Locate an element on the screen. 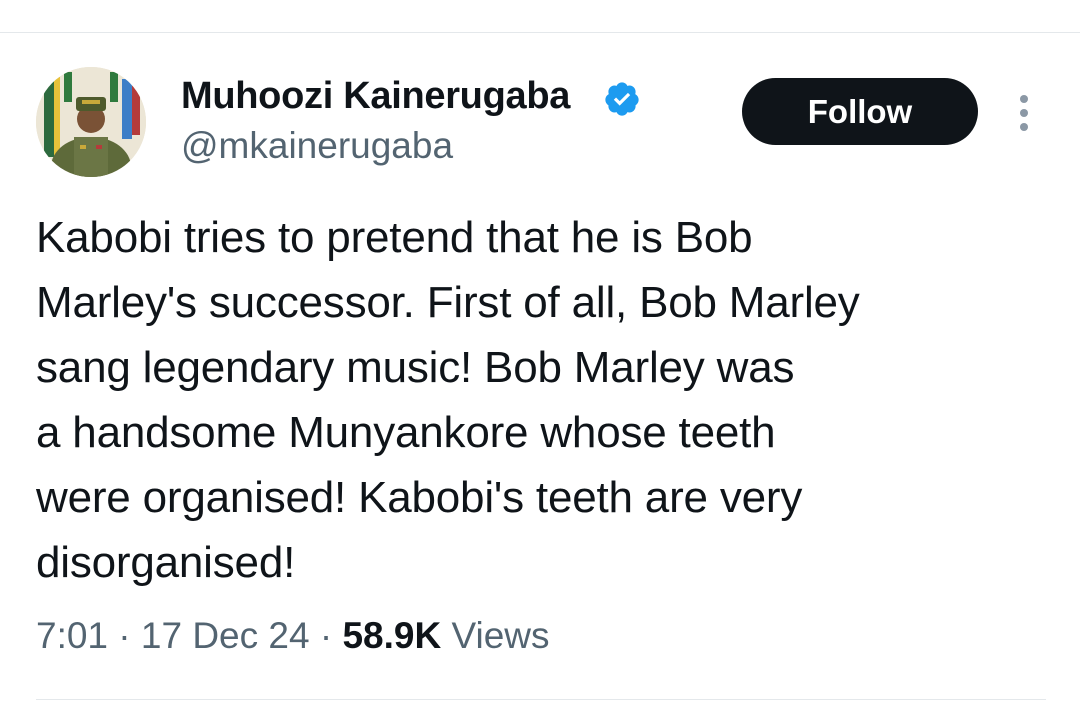 This screenshot has height=723, width=1080. bottom-divider is located at coordinates (541, 699).